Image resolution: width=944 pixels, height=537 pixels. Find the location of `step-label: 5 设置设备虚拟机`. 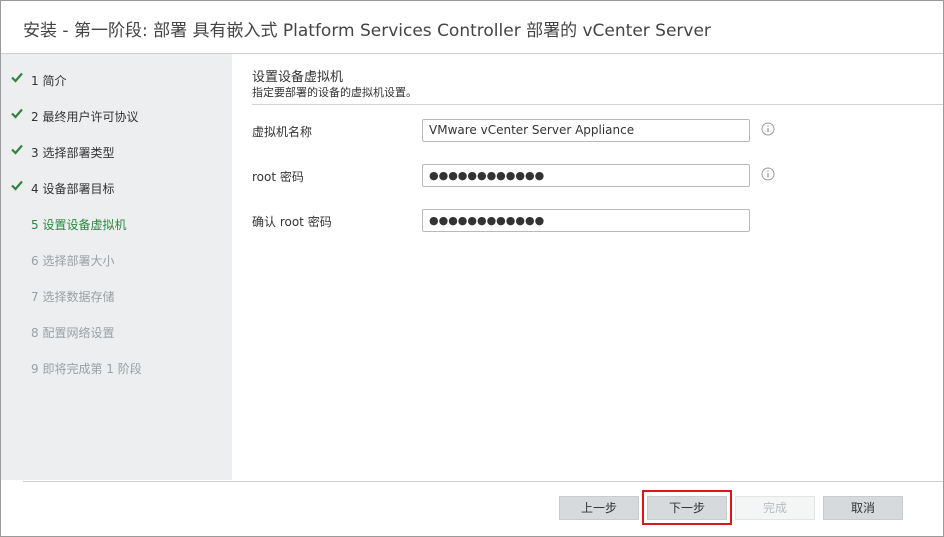

step-label: 5 设置设备虚拟机 is located at coordinates (79, 225).